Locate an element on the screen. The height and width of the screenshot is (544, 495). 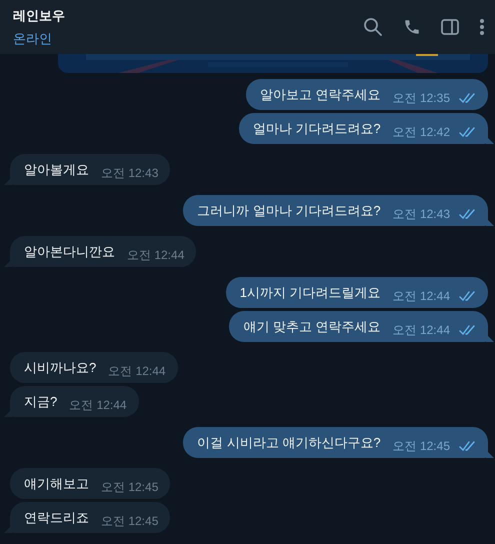
message-text: 알아보고 연락주세요 is located at coordinates (320, 95).